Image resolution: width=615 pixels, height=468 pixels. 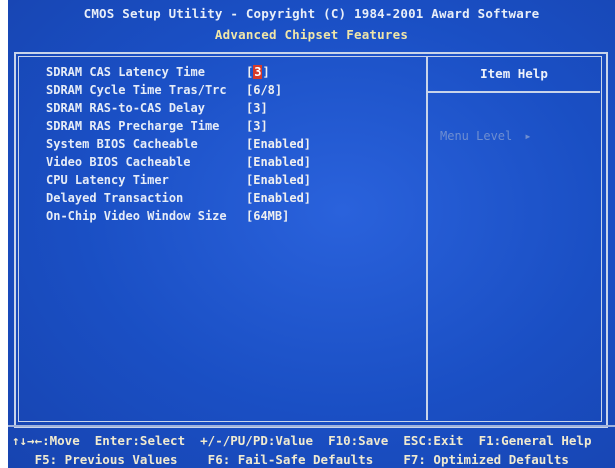 What do you see at coordinates (136, 90) in the screenshot?
I see `setting-label: SDRAM Cycle Time Tras/Trc` at bounding box center [136, 90].